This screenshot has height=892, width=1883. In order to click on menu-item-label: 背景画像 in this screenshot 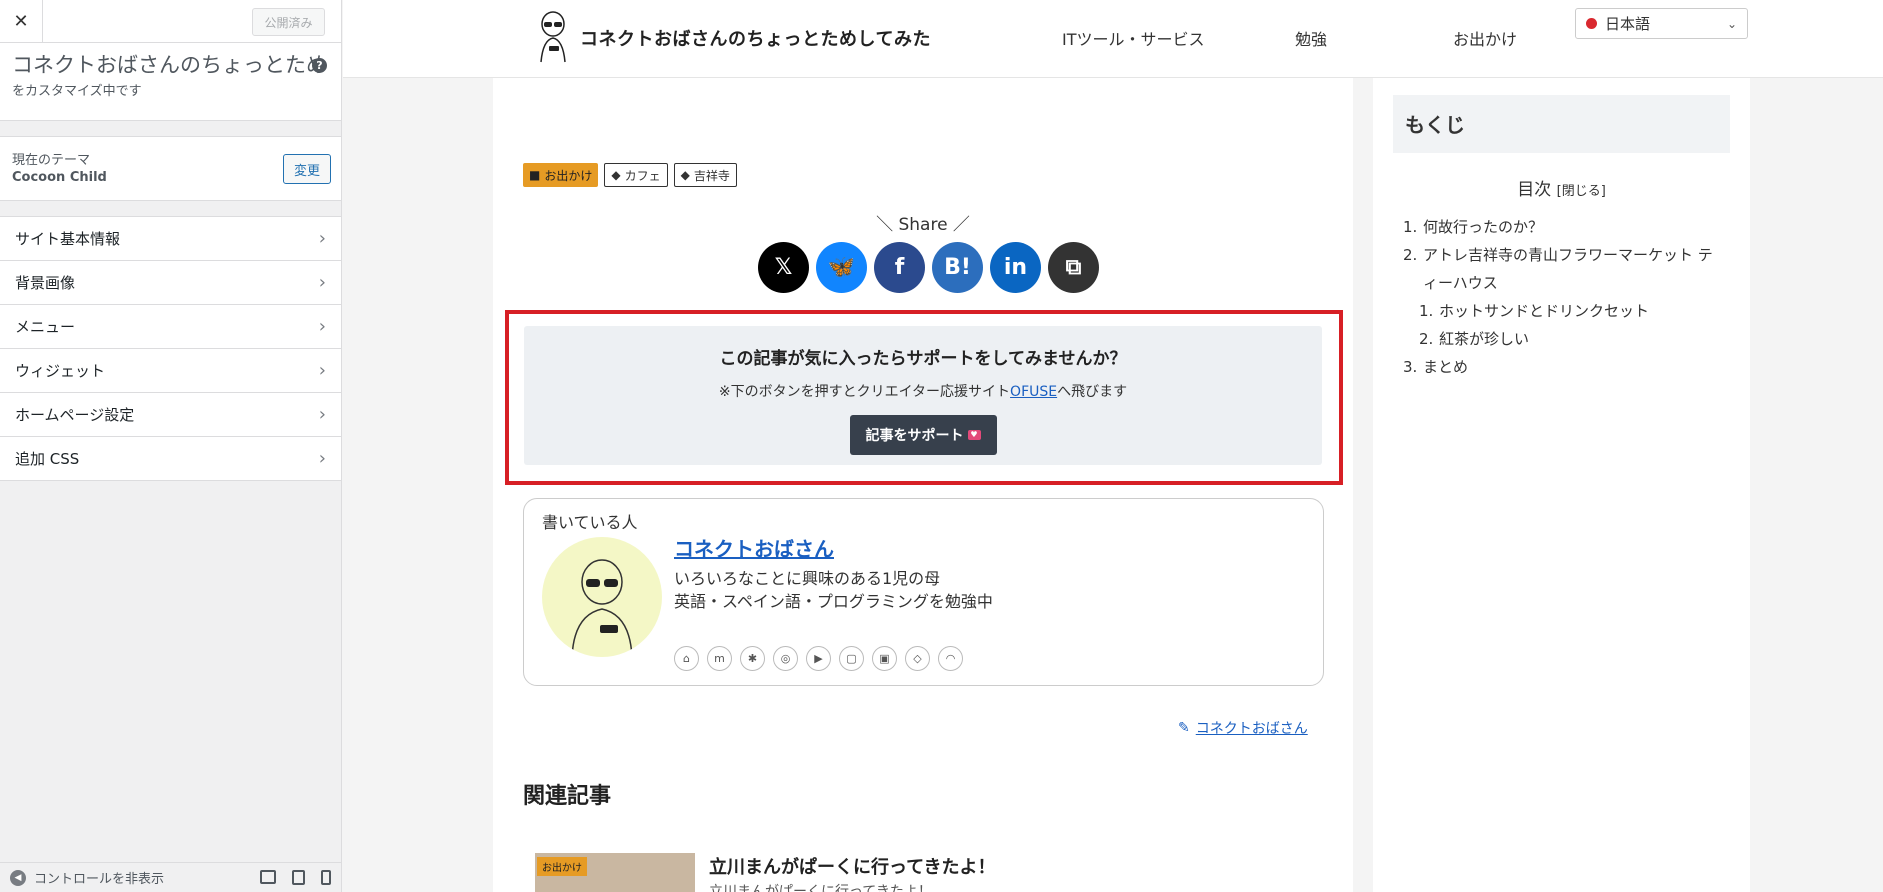, I will do `click(45, 283)`.